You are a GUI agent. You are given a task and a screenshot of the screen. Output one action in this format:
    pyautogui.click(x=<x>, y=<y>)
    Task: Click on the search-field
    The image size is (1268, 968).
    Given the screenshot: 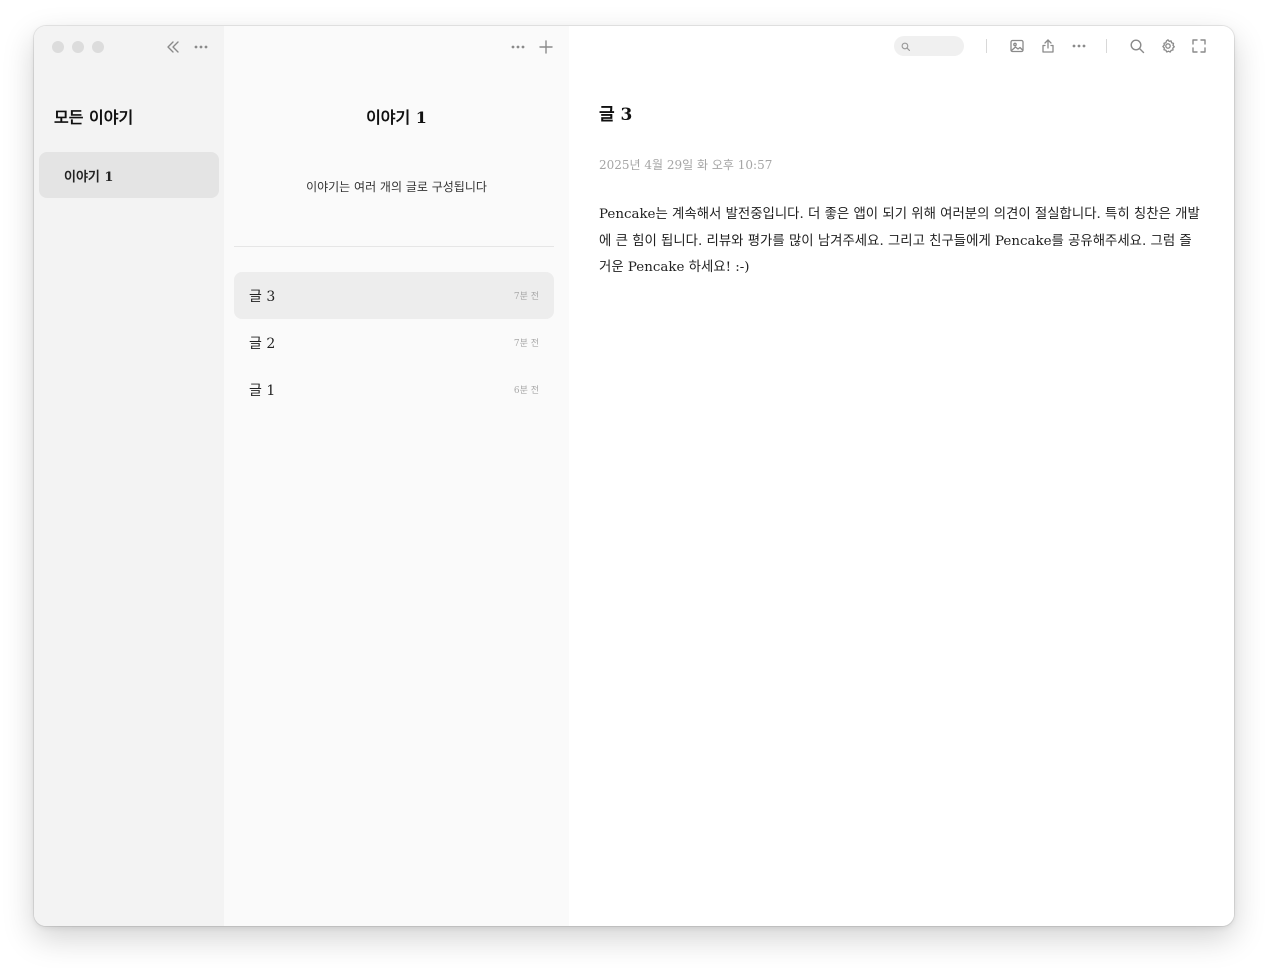 What is the action you would take?
    pyautogui.click(x=929, y=46)
    